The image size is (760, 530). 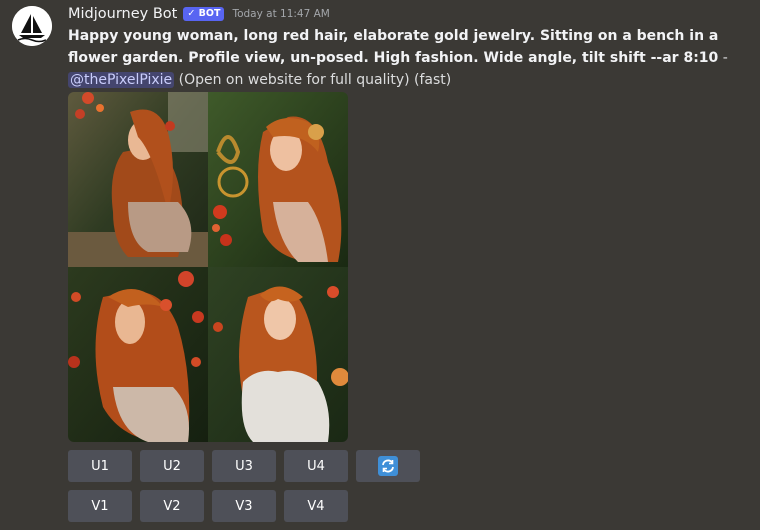 I want to click on variation-button-2: V2, so click(x=172, y=506).